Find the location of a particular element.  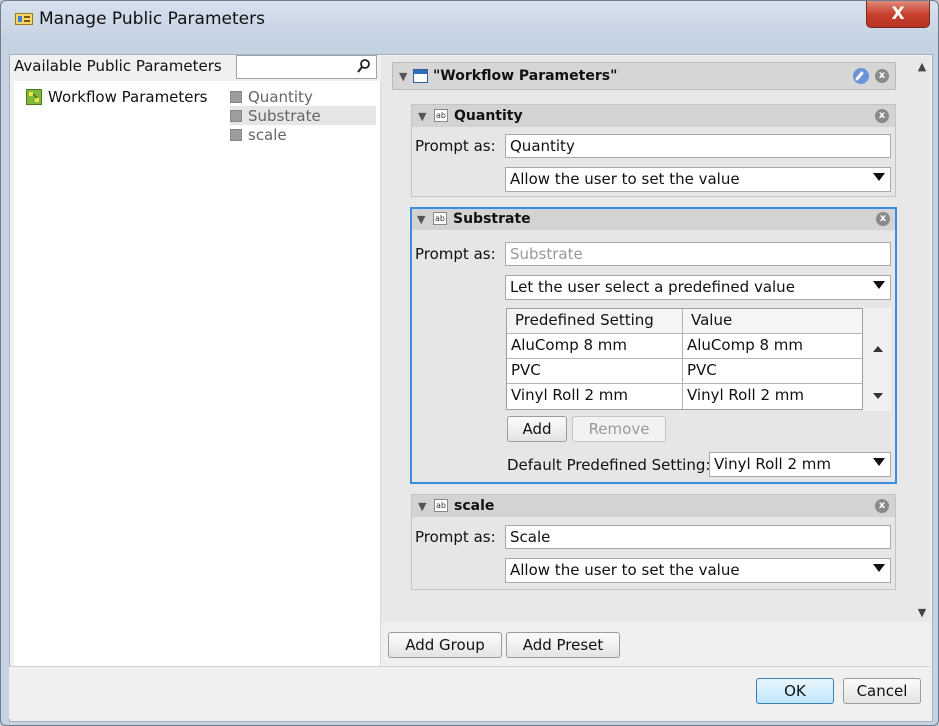

window-icon is located at coordinates (420, 76).